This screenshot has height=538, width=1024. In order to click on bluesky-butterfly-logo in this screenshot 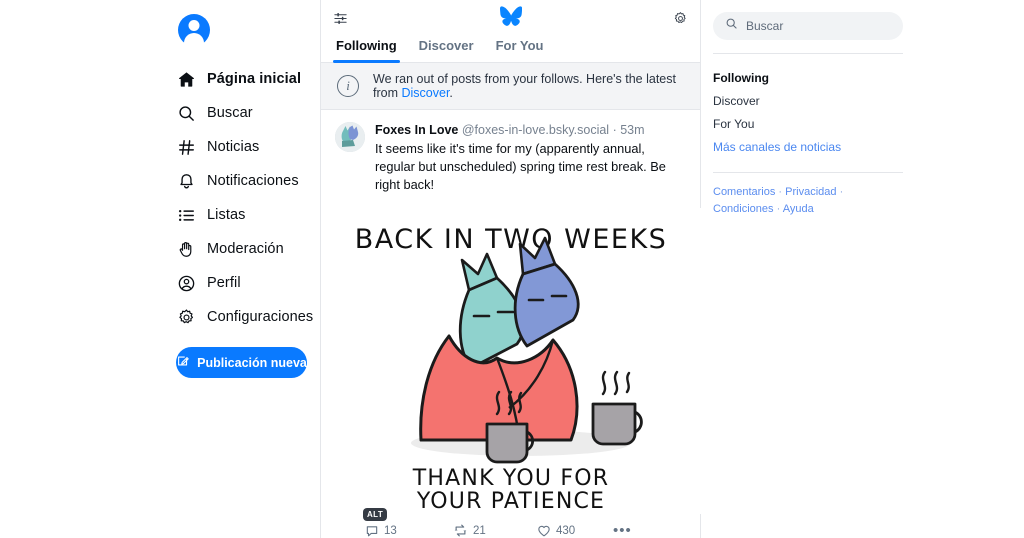, I will do `click(510, 18)`.